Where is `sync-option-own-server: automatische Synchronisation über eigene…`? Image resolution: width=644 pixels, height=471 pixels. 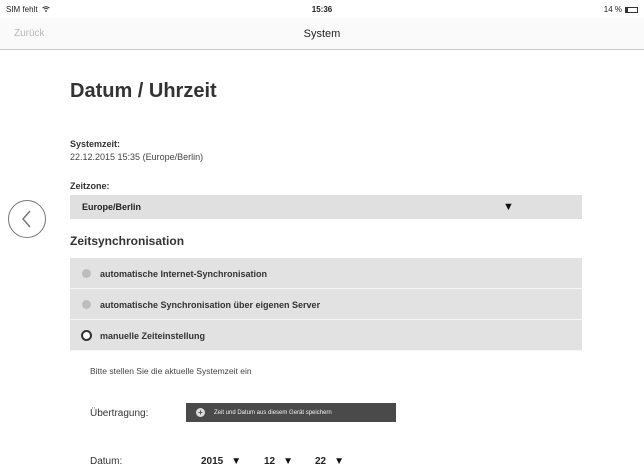
sync-option-own-server: automatische Synchronisation über eigene… is located at coordinates (326, 304).